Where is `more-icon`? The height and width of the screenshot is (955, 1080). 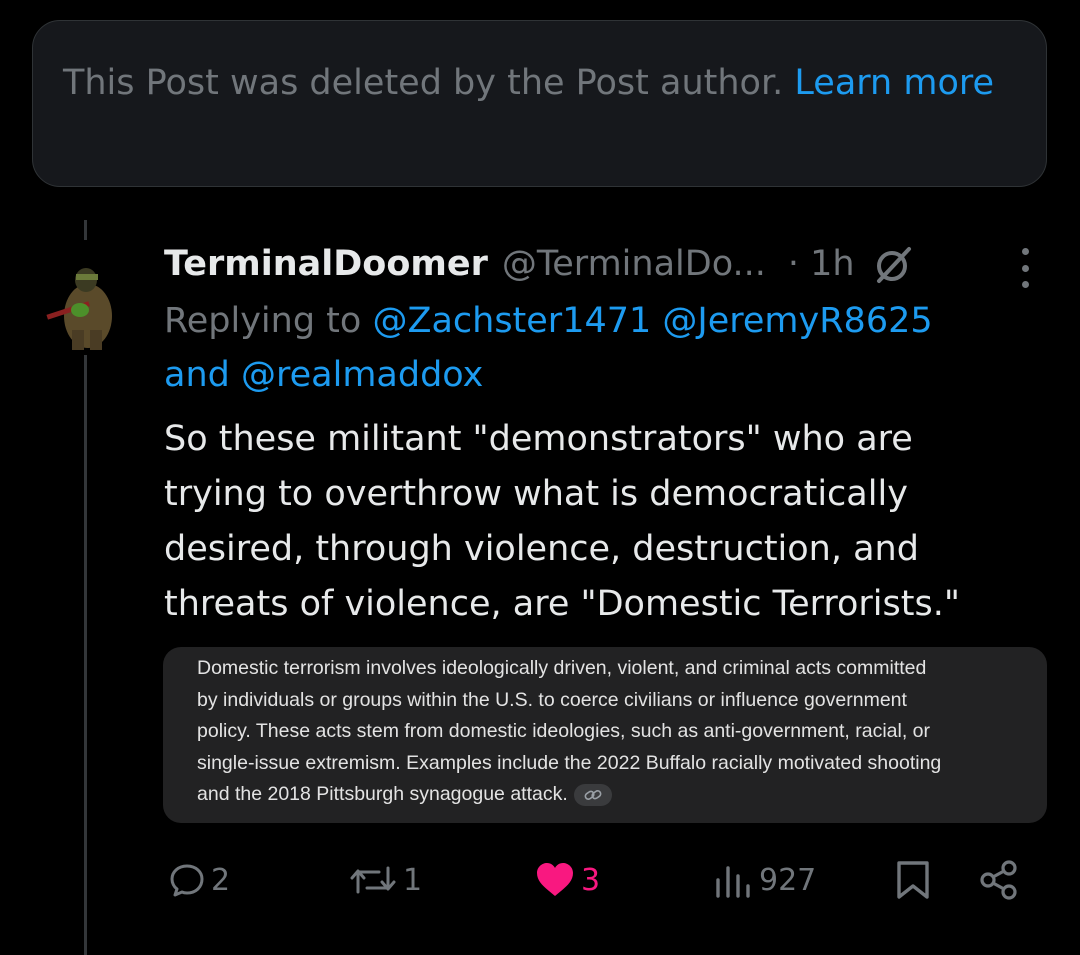
more-icon is located at coordinates (1025, 268).